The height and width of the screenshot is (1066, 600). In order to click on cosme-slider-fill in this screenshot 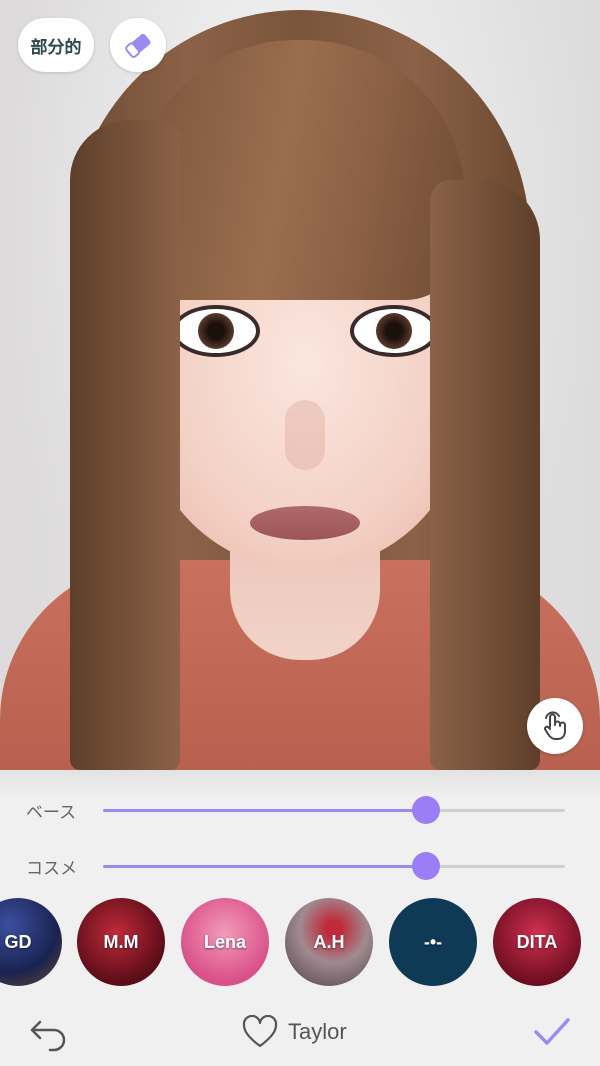, I will do `click(265, 866)`.